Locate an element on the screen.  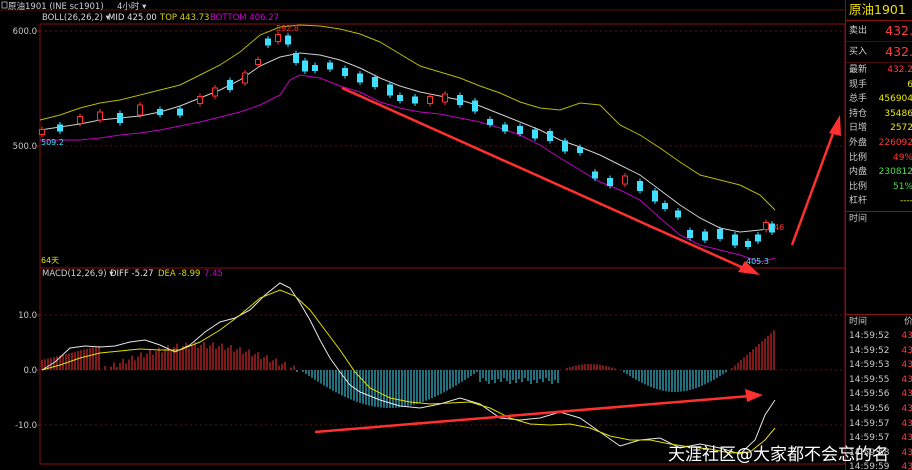
boll-label: BOLL(26,26,2) ▾ is located at coordinates (76, 18).